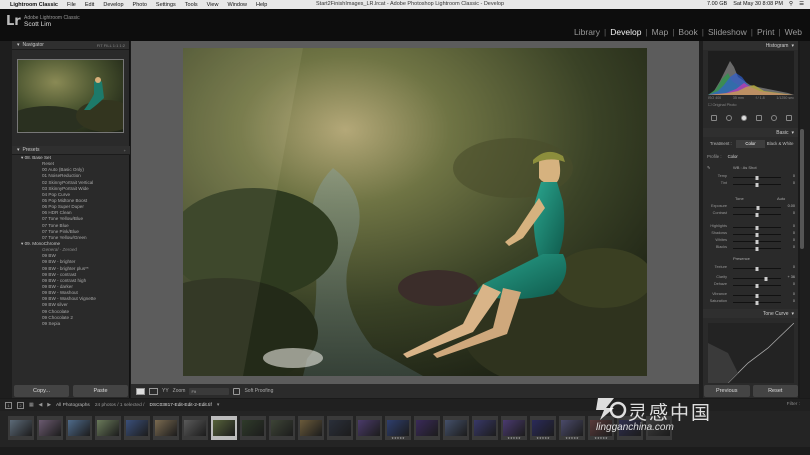  What do you see at coordinates (789, 277) in the screenshot?
I see `slider-value: + 36` at bounding box center [789, 277].